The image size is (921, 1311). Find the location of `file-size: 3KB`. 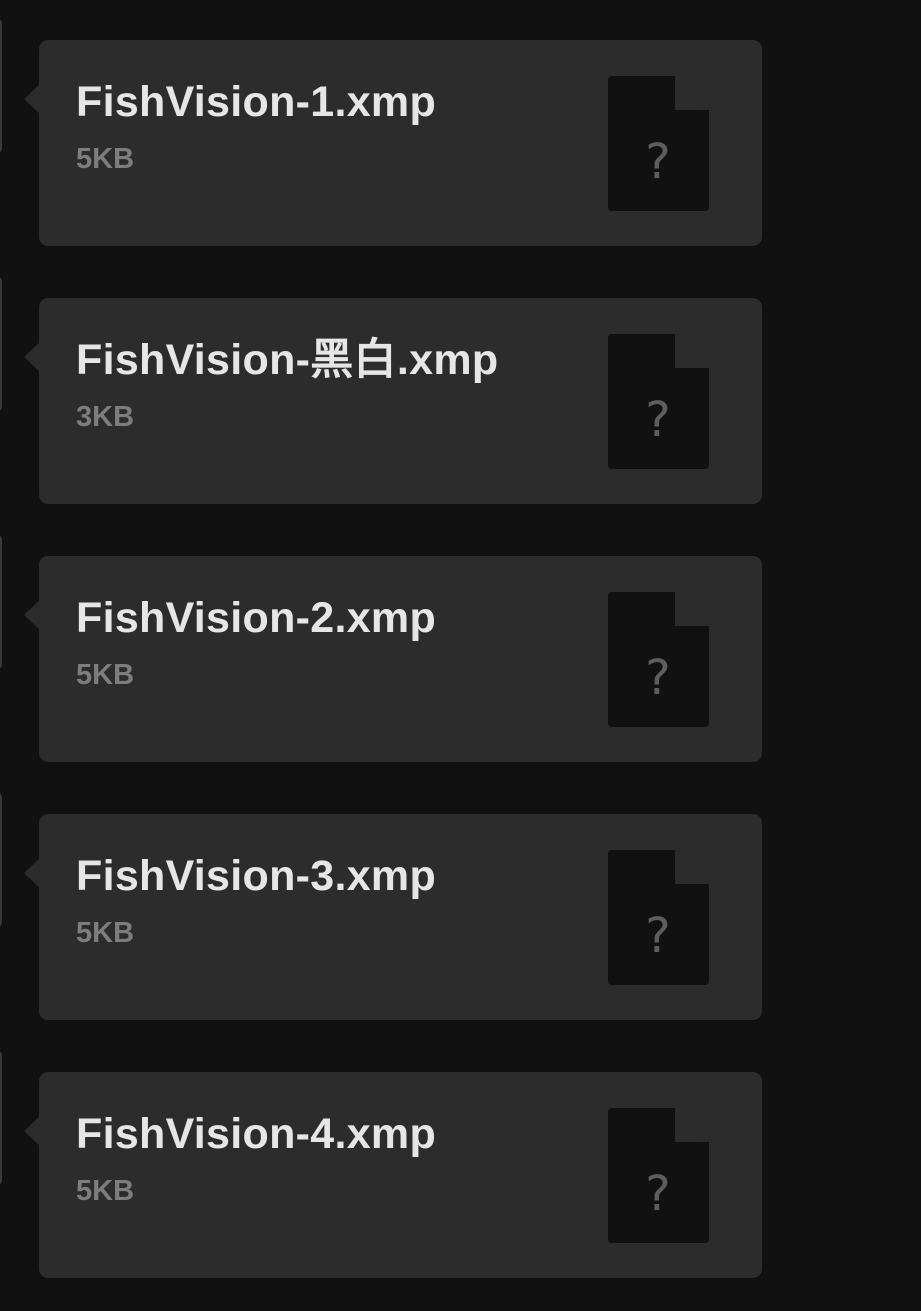

file-size: 3KB is located at coordinates (105, 417).